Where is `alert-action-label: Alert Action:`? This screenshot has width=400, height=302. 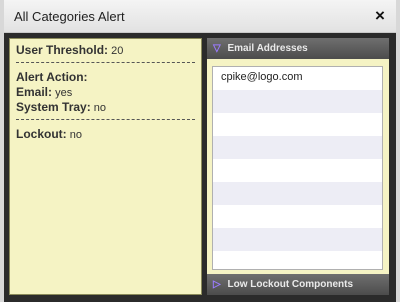 alert-action-label: Alert Action: is located at coordinates (52, 77).